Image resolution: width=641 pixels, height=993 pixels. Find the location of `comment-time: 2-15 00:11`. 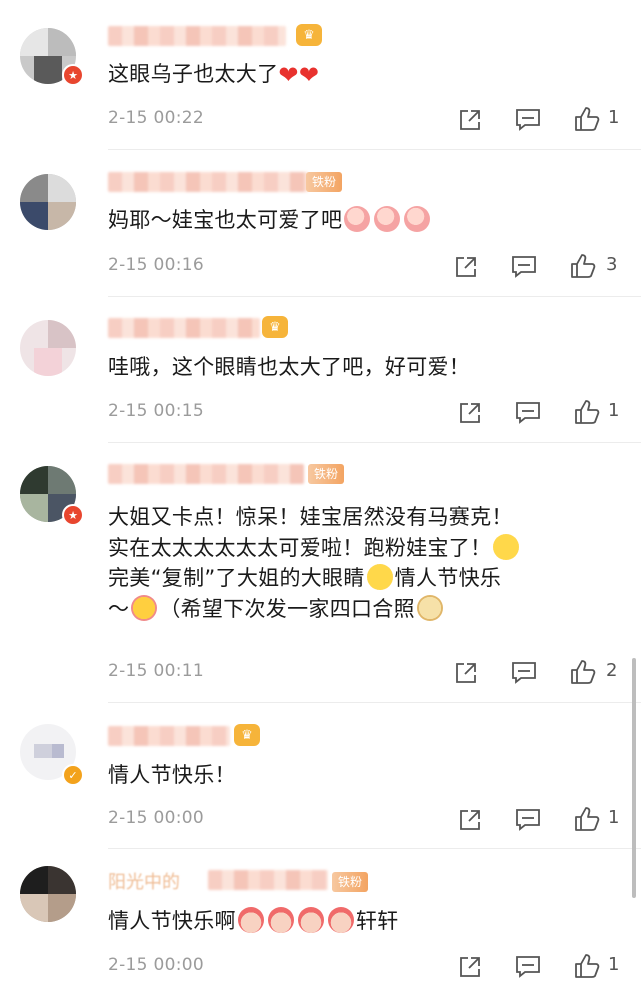

comment-time: 2-15 00:11 is located at coordinates (156, 671).